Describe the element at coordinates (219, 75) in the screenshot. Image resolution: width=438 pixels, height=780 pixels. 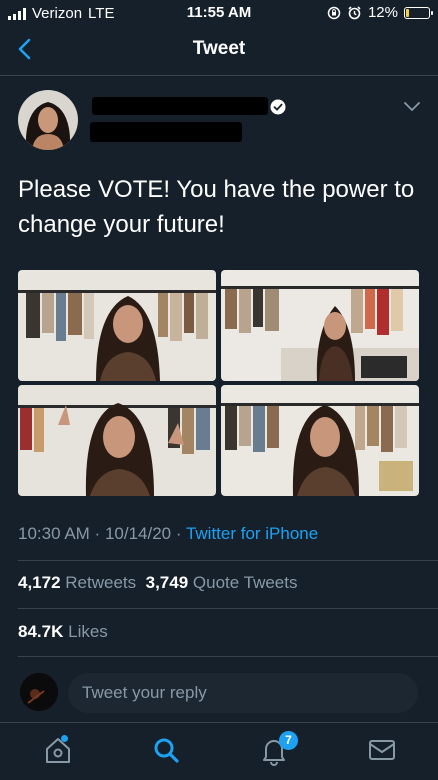
I see `header-divider` at that location.